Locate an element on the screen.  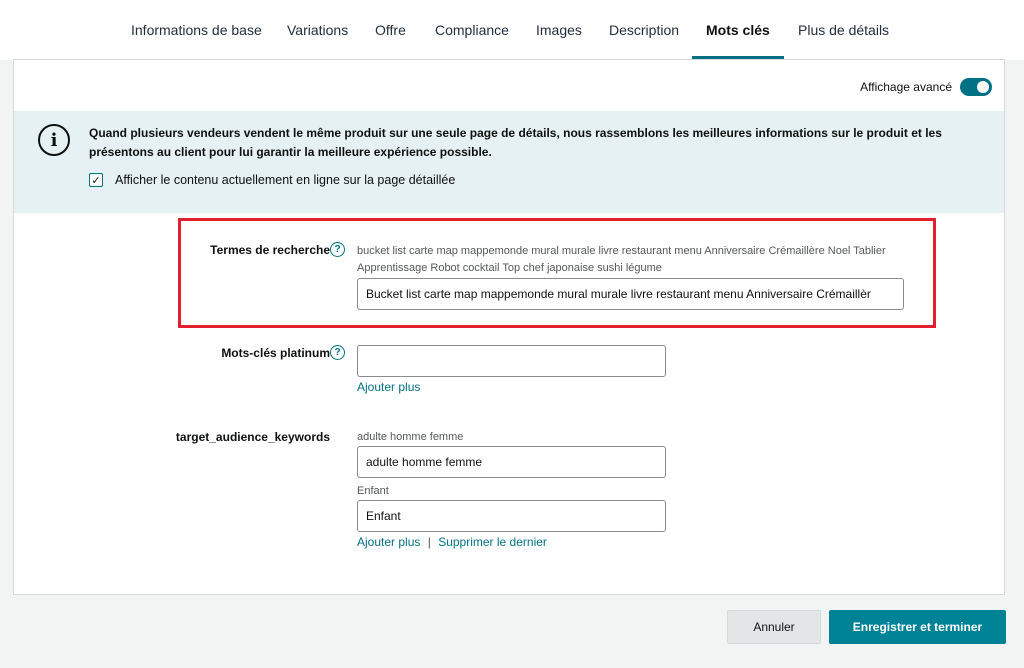
target-audience-hint-2: Enfant is located at coordinates (373, 491).